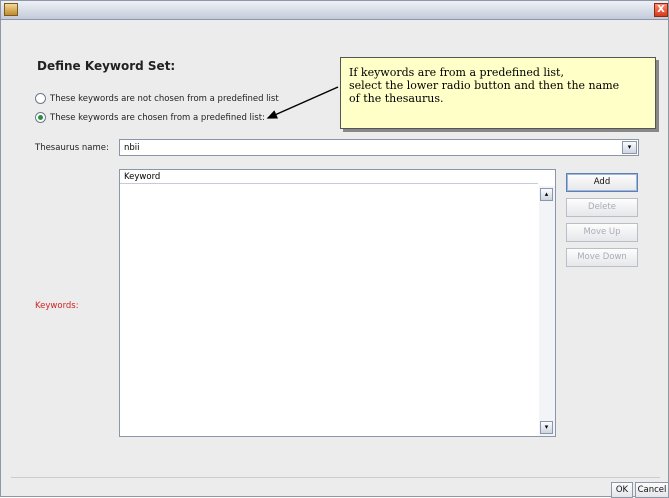  Describe the element at coordinates (546, 194) in the screenshot. I see `scroll-up-icon: ▴` at that location.